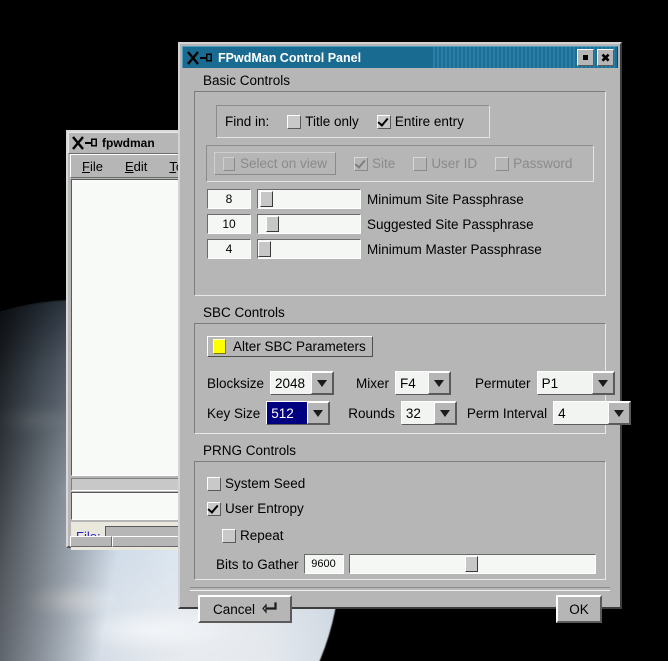 This screenshot has width=668, height=661. I want to click on scale-minimum-master-passphrase: 4 Minimum Master Passphrase, so click(374, 249).